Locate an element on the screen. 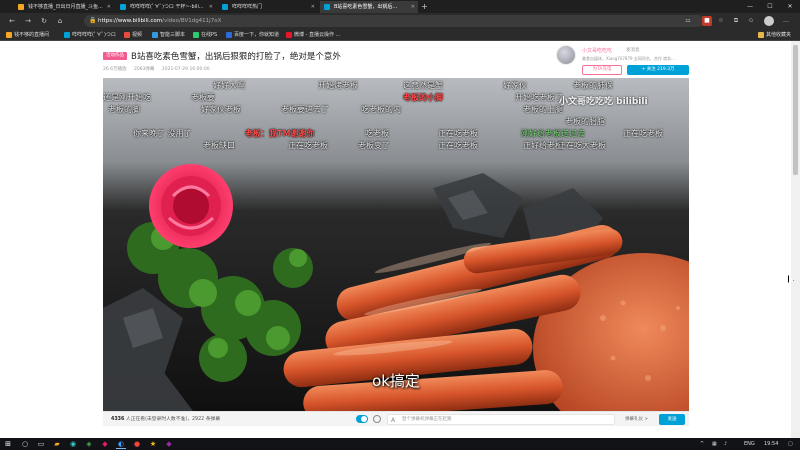  bookmark-label: 在线PS is located at coordinates (209, 35).